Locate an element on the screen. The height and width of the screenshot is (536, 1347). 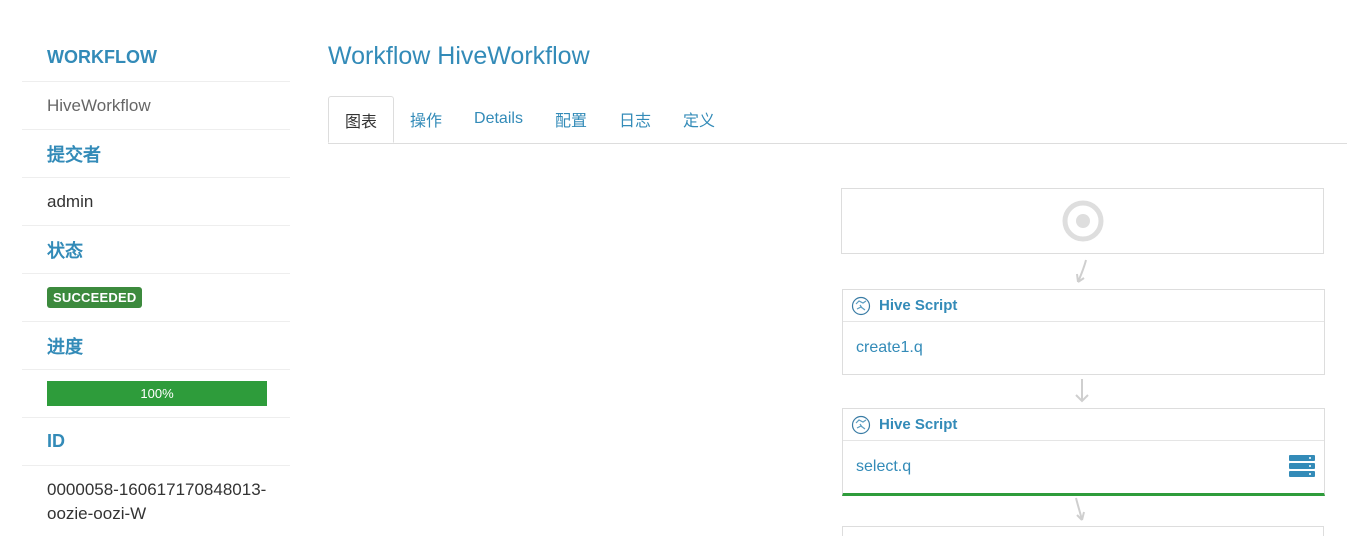
status-header: 状态 is located at coordinates (156, 250).